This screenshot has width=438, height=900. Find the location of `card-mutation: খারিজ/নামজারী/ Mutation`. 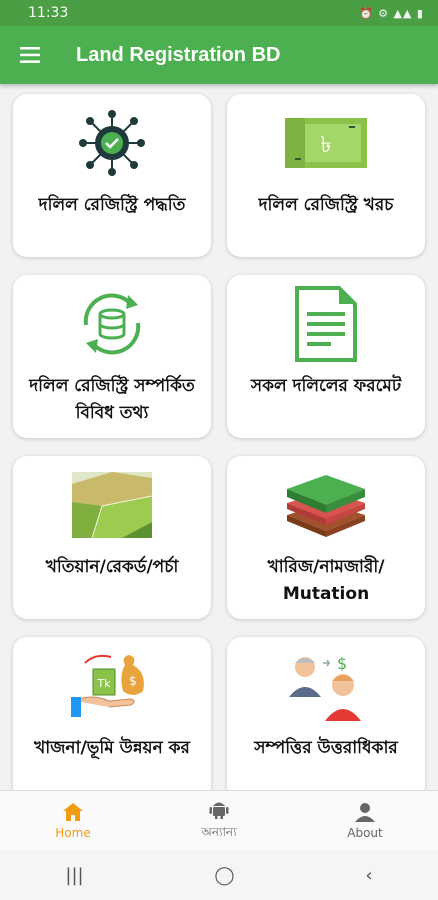

card-mutation: খারিজ/নামজারী/ Mutation is located at coordinates (326, 537).